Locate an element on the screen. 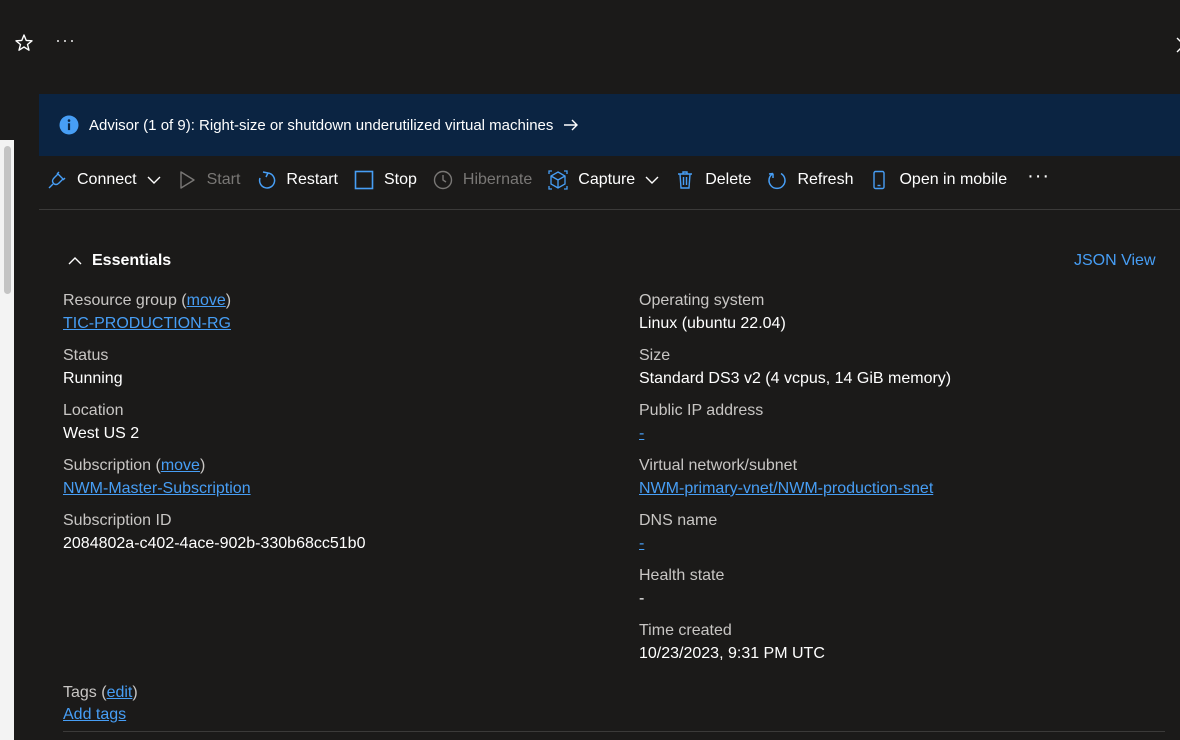 The image size is (1180, 740). resource-group-link: TIC-PRODUCTION-RG is located at coordinates (147, 324).